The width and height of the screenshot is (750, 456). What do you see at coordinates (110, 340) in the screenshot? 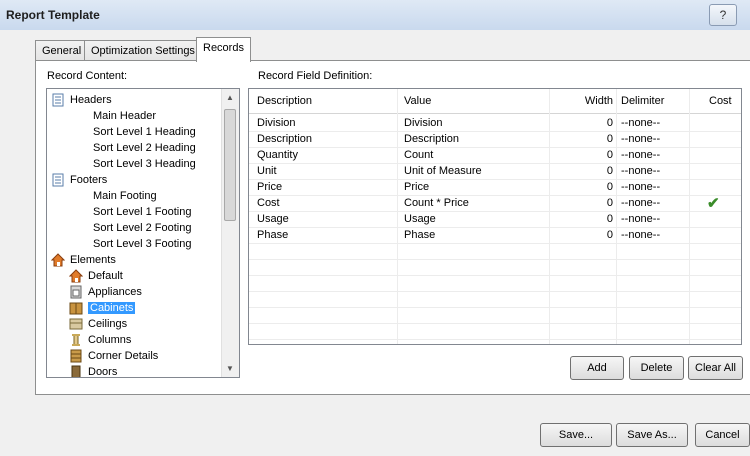
I see `tree-item-label: Columns` at bounding box center [110, 340].